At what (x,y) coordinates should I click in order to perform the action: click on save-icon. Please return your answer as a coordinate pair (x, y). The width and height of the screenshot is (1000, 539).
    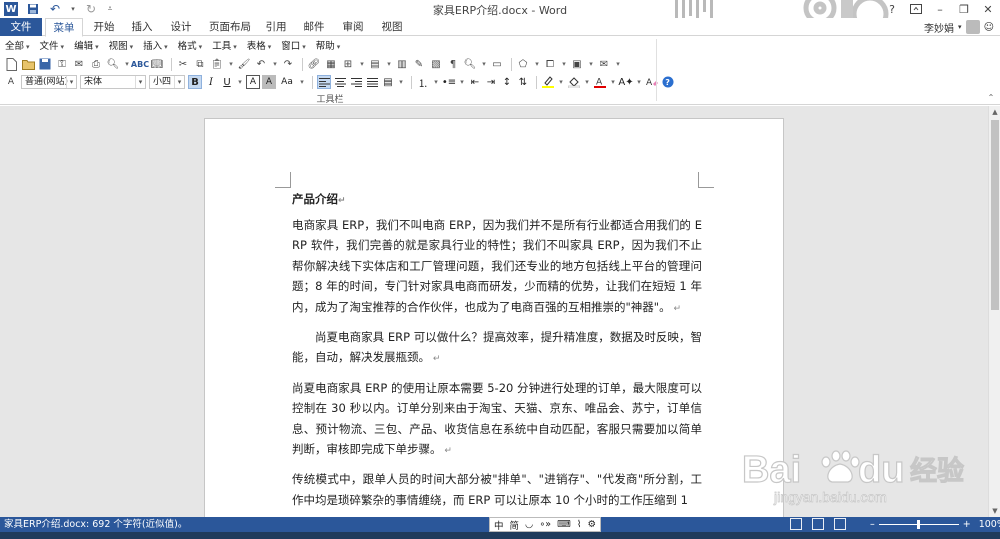
    Looking at the image, I should click on (45, 64).